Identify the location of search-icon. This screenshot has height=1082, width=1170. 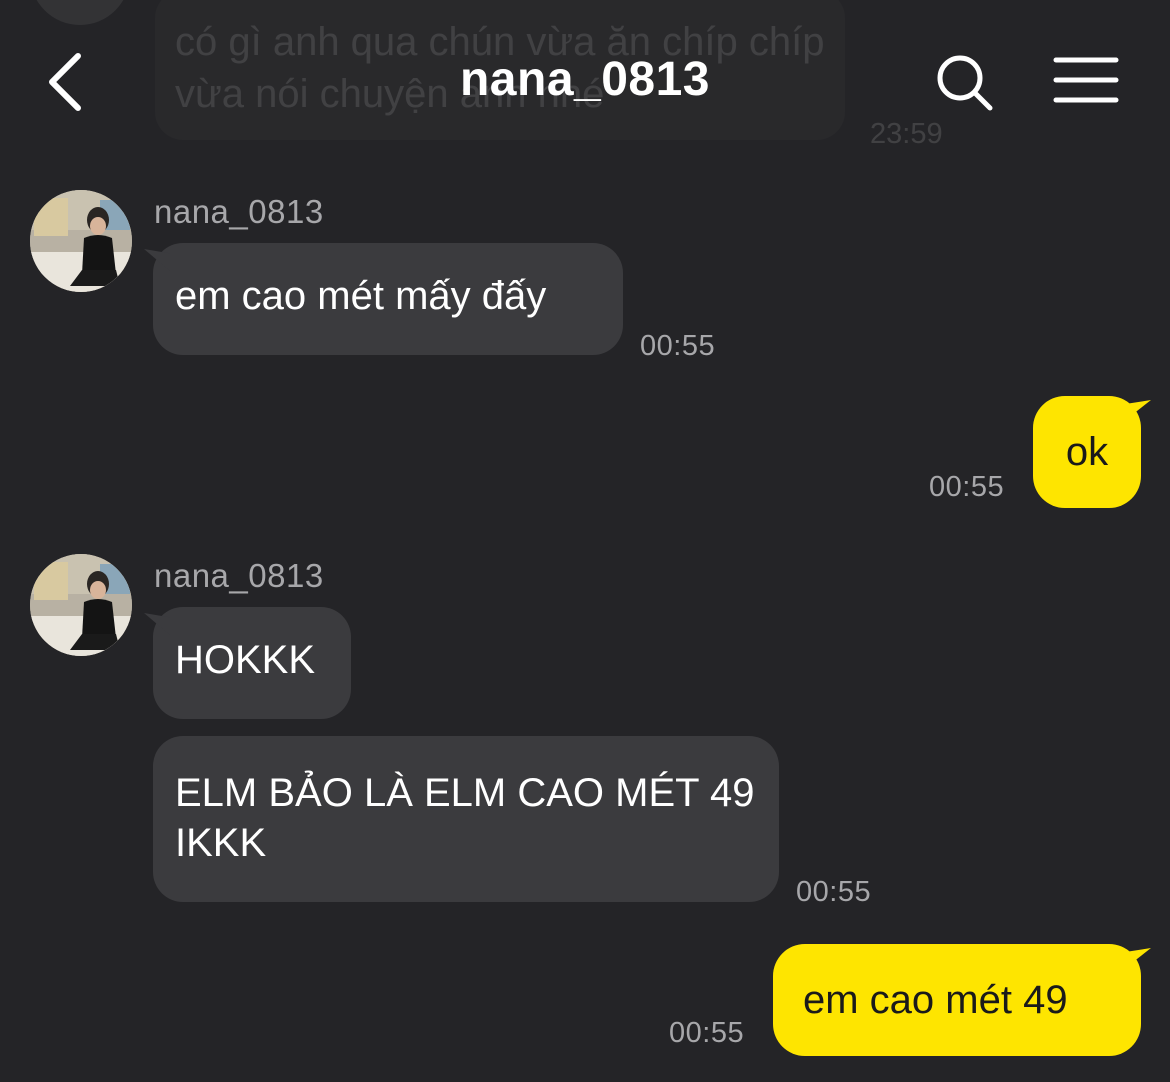
(965, 83).